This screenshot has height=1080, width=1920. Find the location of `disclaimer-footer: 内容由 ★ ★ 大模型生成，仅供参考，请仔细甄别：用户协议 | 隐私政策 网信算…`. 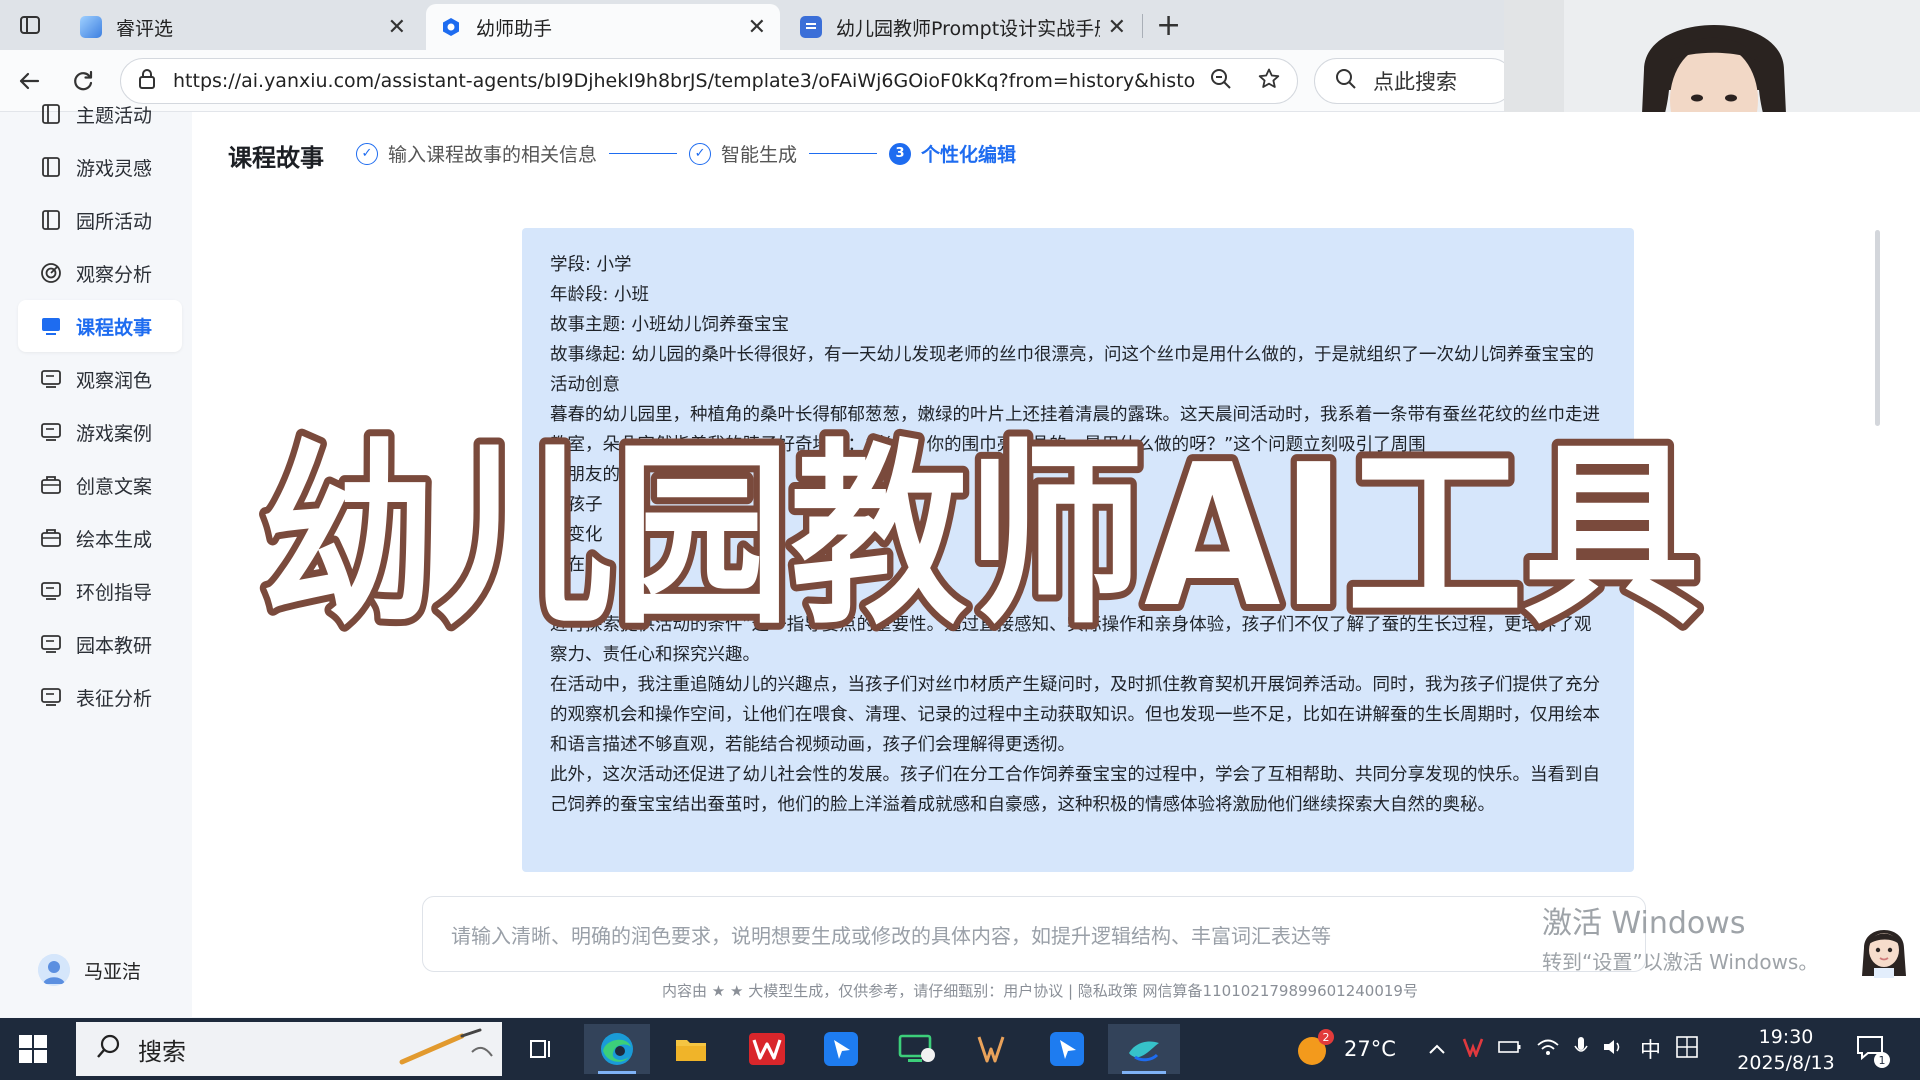

disclaimer-footer: 内容由 ★ ★ 大模型生成，仅供参考，请仔细甄别：用户协议 | 隐私政策 网信算… is located at coordinates (1040, 991).